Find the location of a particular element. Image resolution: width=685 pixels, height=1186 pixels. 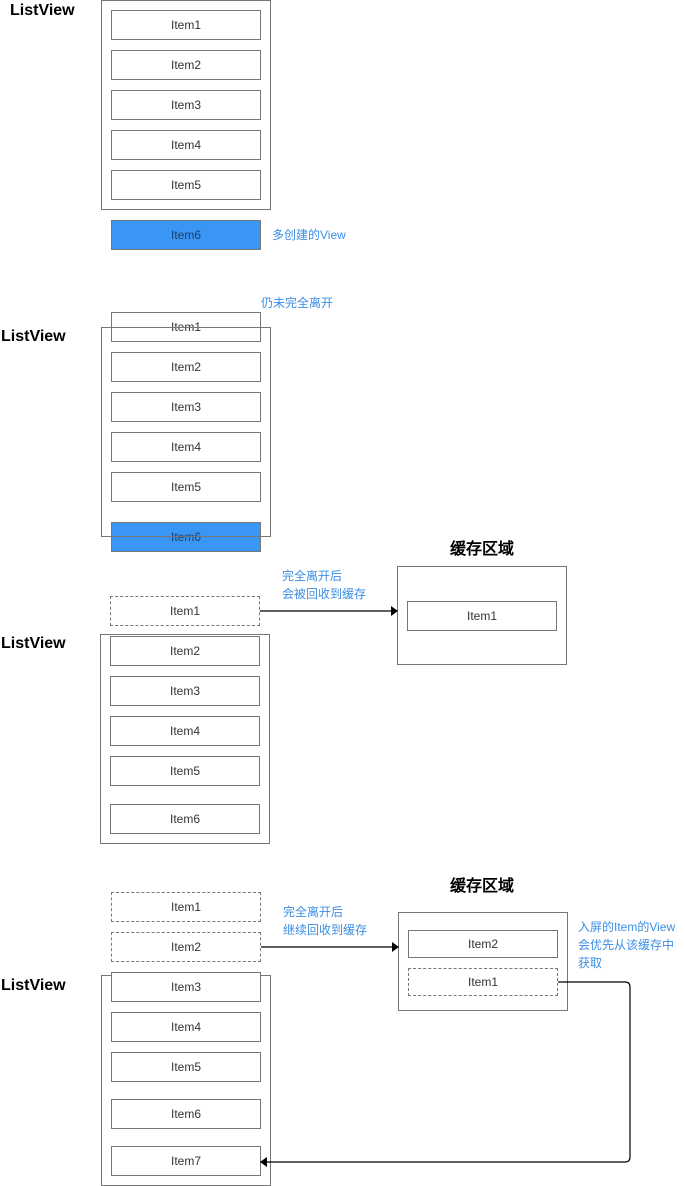

recycle-note-line2: 继续回收到缓存 is located at coordinates (325, 930).